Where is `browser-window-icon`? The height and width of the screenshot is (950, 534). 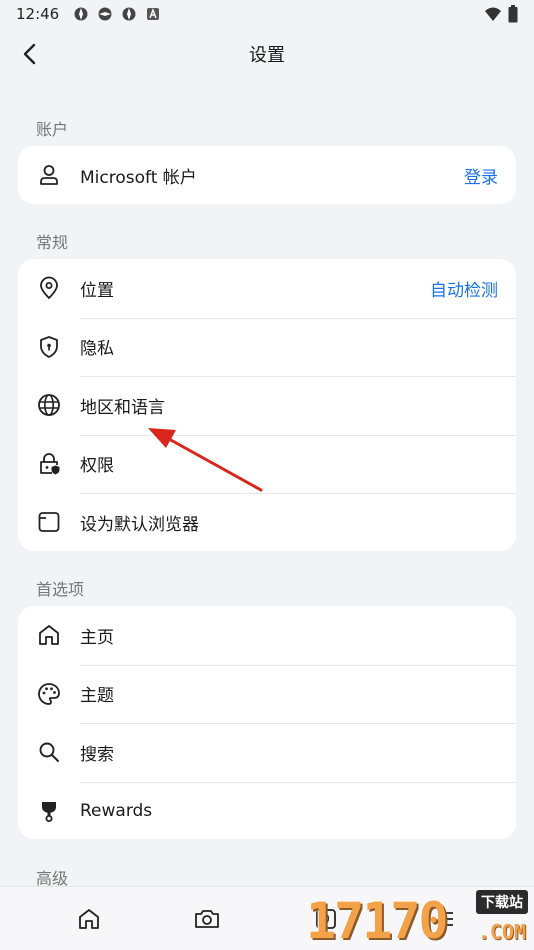 browser-window-icon is located at coordinates (49, 522).